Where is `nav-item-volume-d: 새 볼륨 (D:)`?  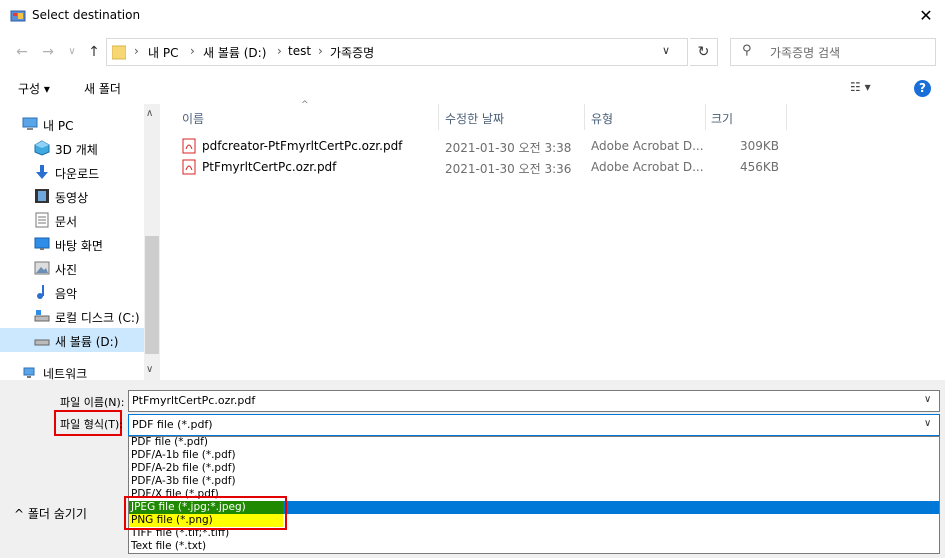 nav-item-volume-d: 새 볼륨 (D:) is located at coordinates (72, 340).